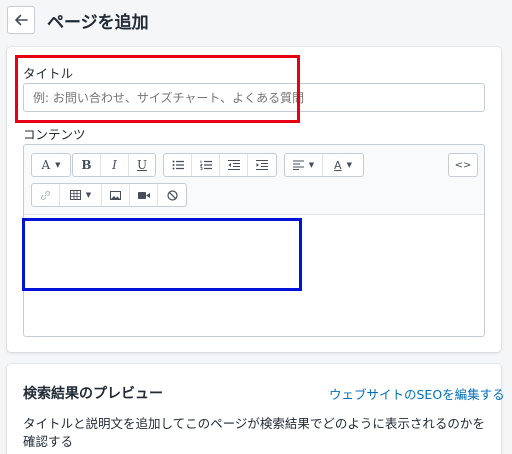  I want to click on italic-button: I, so click(115, 165).